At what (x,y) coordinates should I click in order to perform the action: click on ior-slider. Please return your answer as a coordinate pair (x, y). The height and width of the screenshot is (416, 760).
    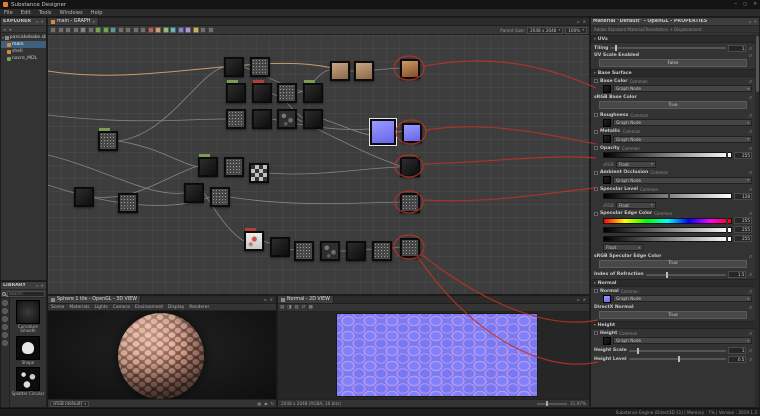
    Looking at the image, I should click on (686, 274).